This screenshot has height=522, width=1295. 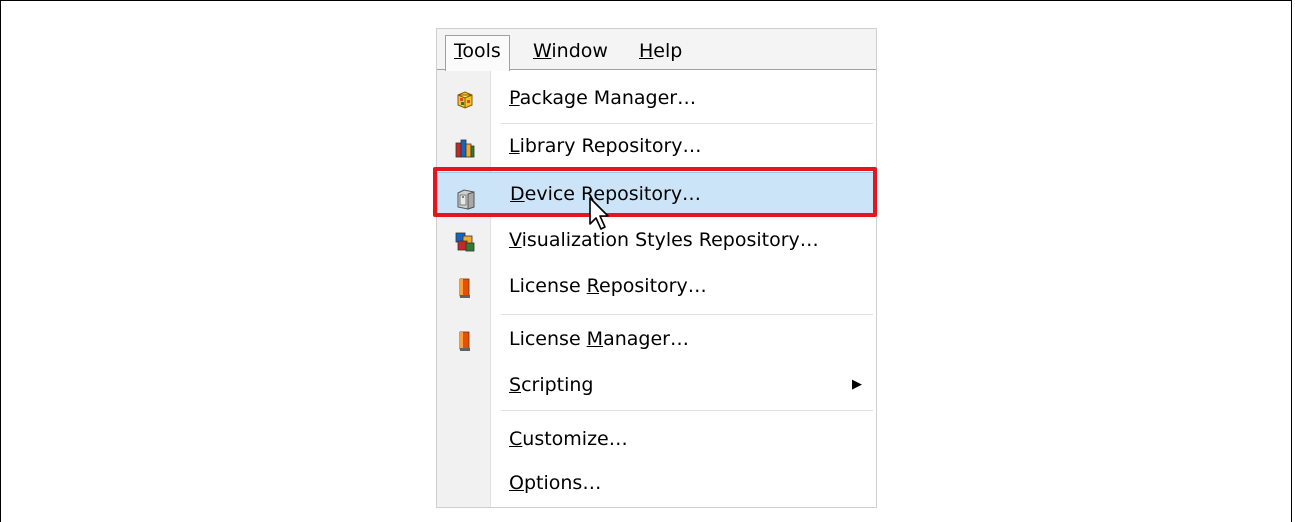 I want to click on menu-bar: Tools Window Help, so click(x=656, y=50).